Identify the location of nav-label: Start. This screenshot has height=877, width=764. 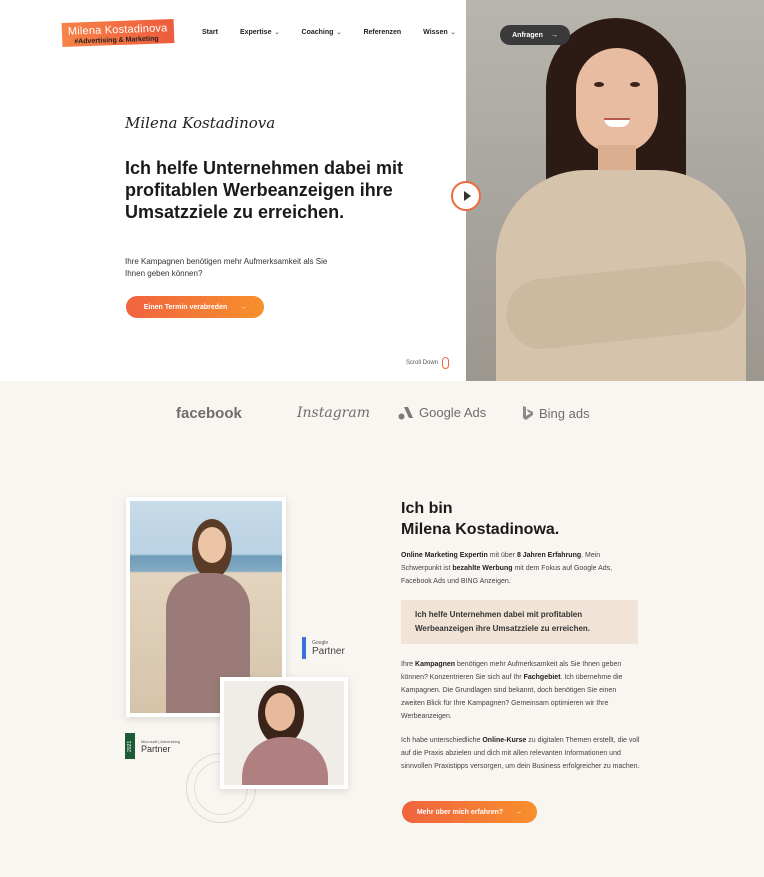
(210, 32).